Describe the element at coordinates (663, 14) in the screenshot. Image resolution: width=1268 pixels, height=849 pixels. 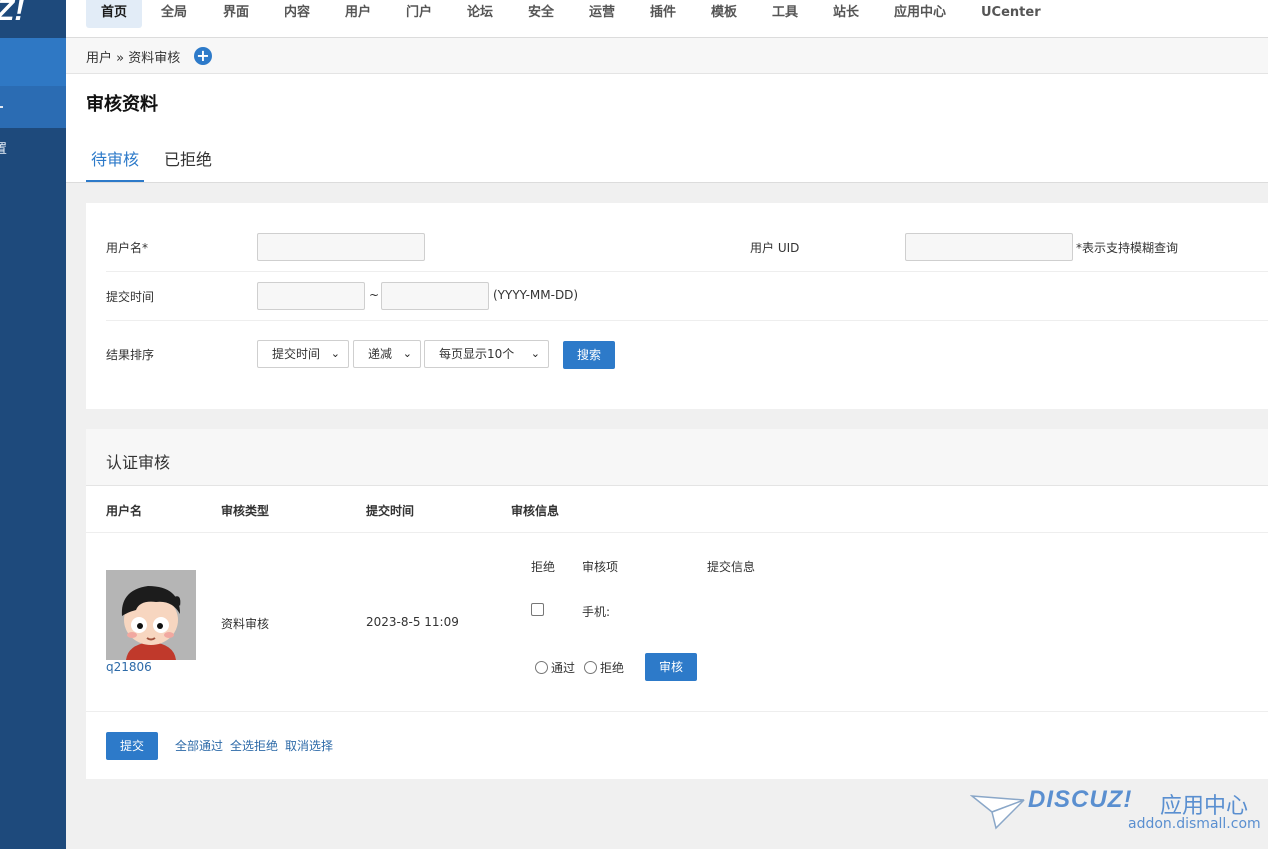
I see `nav-plugins: 插件` at that location.